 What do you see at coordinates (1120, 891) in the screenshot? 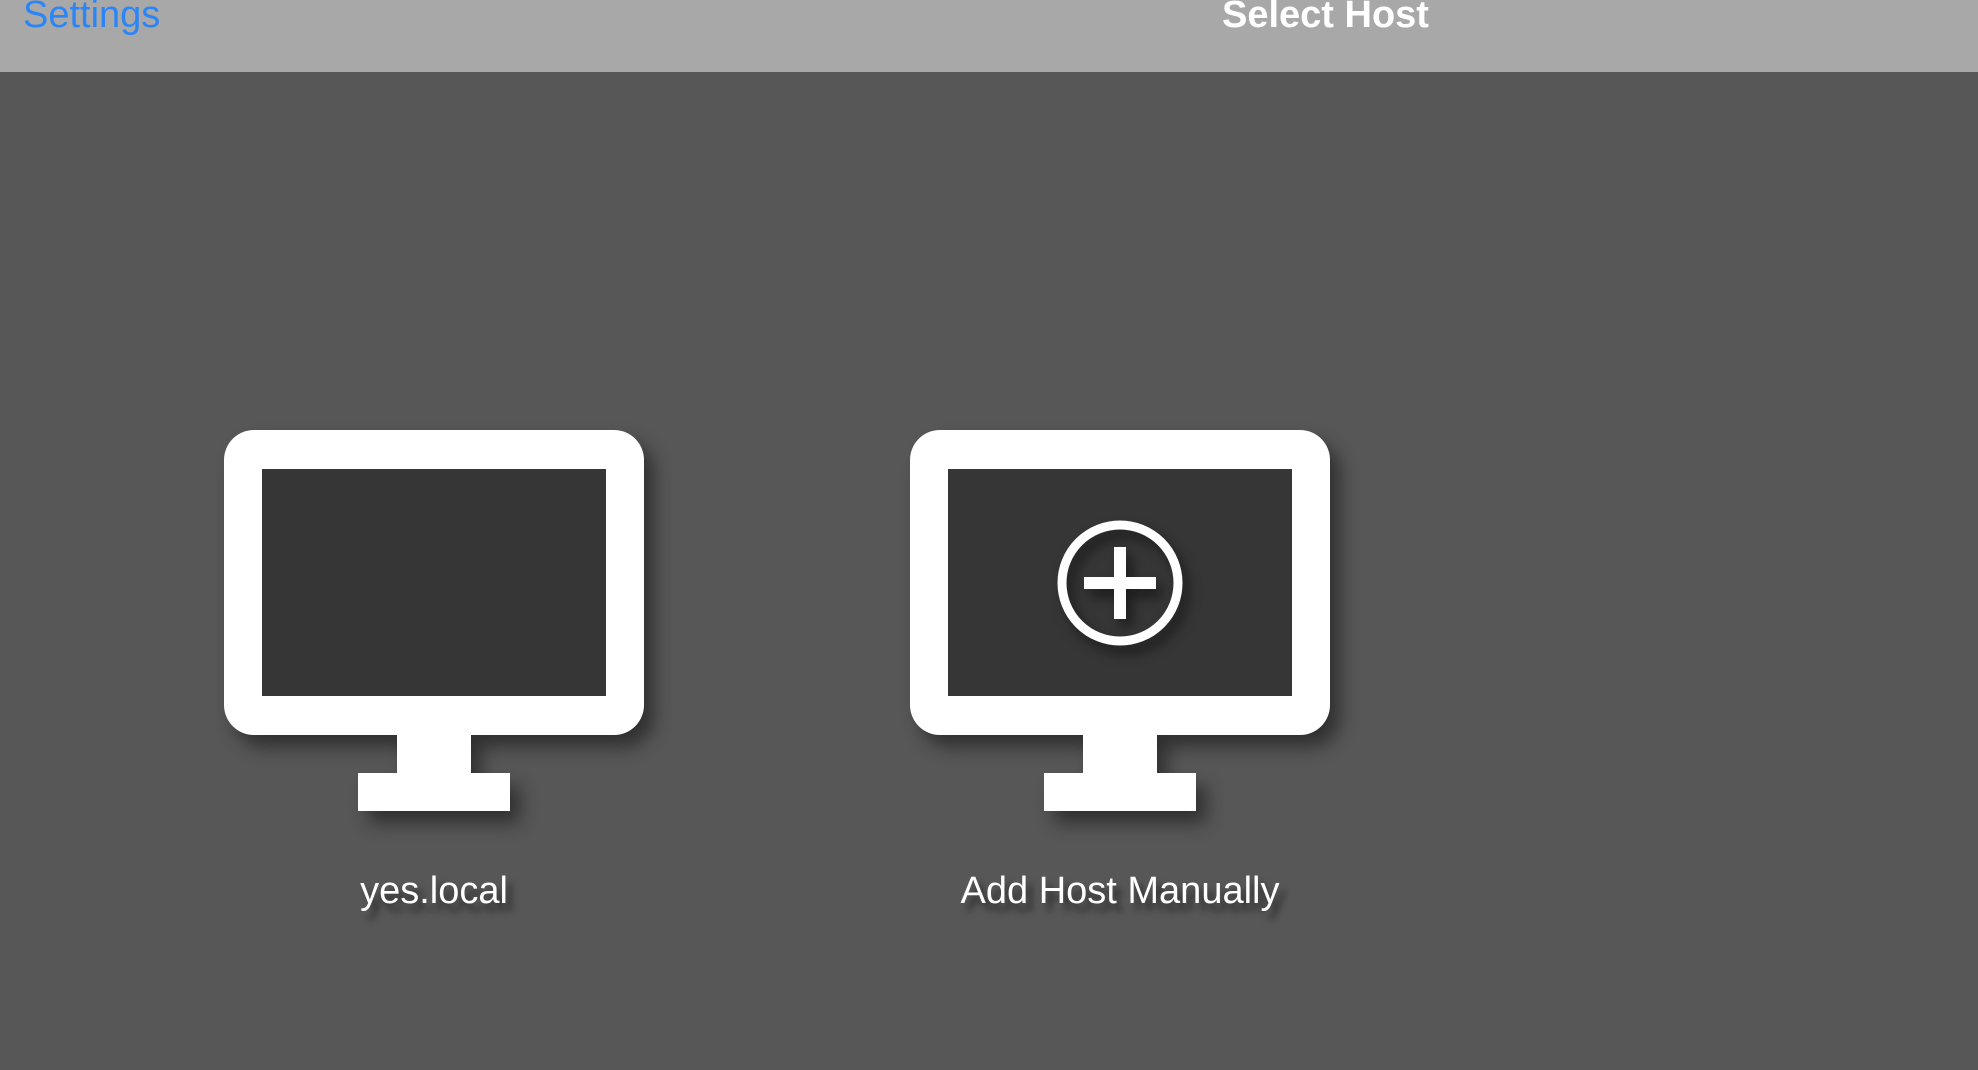
I see `host-label: Add Host Manually` at bounding box center [1120, 891].